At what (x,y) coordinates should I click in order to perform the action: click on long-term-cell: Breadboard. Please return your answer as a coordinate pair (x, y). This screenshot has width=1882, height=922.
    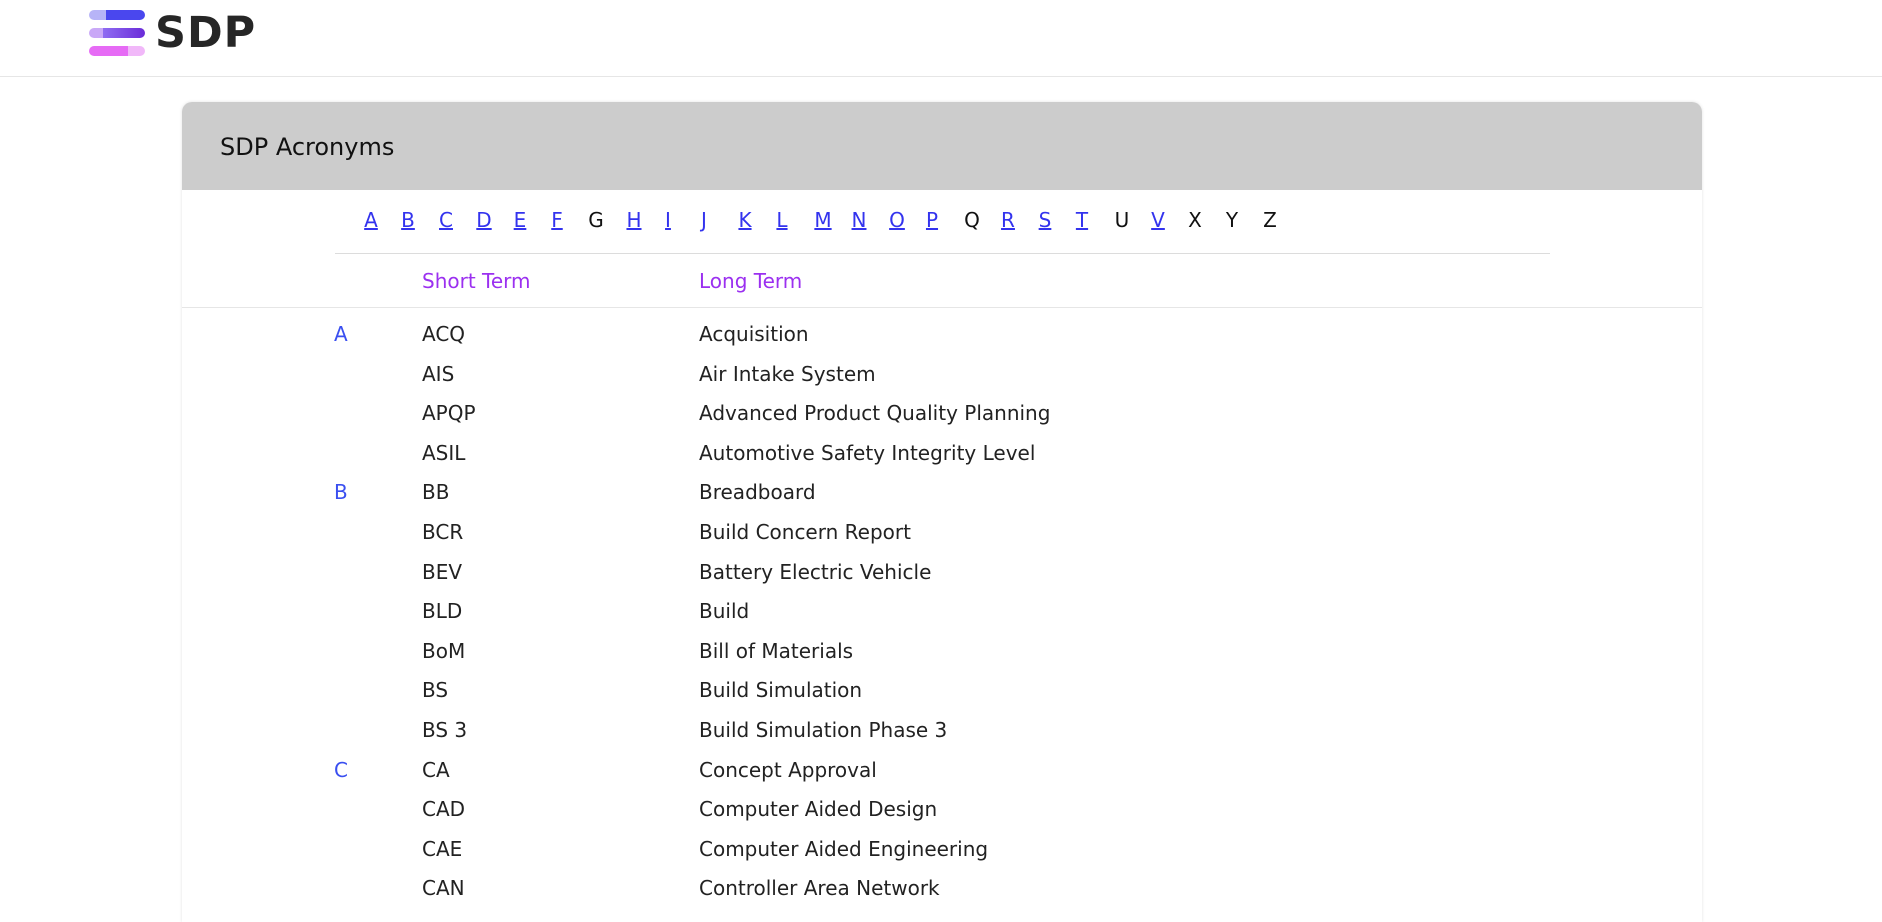
    Looking at the image, I should click on (757, 492).